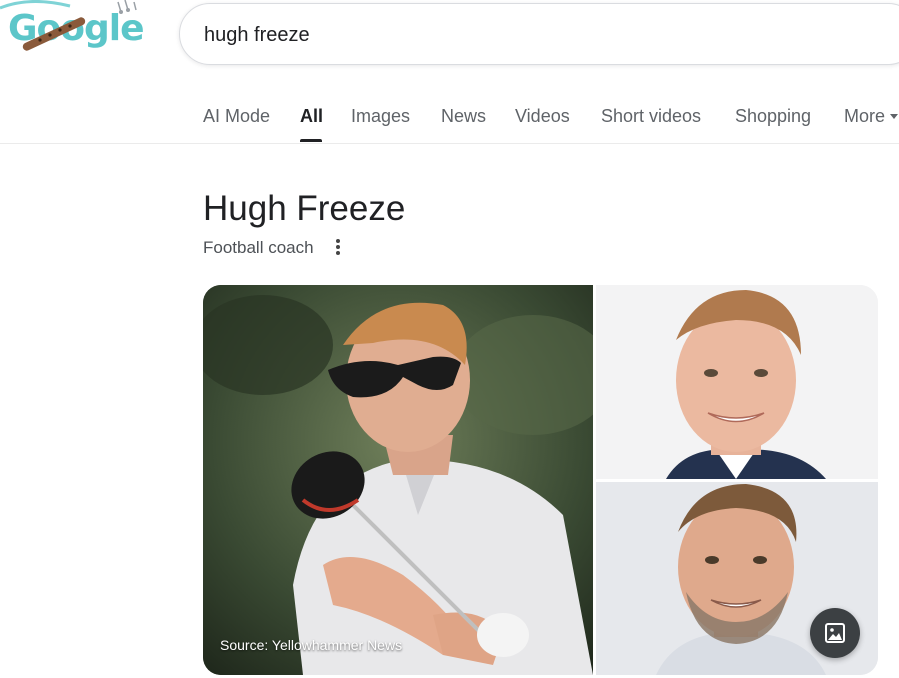 The image size is (899, 678). What do you see at coordinates (773, 116) in the screenshot?
I see `tab-shopping: Shopping` at bounding box center [773, 116].